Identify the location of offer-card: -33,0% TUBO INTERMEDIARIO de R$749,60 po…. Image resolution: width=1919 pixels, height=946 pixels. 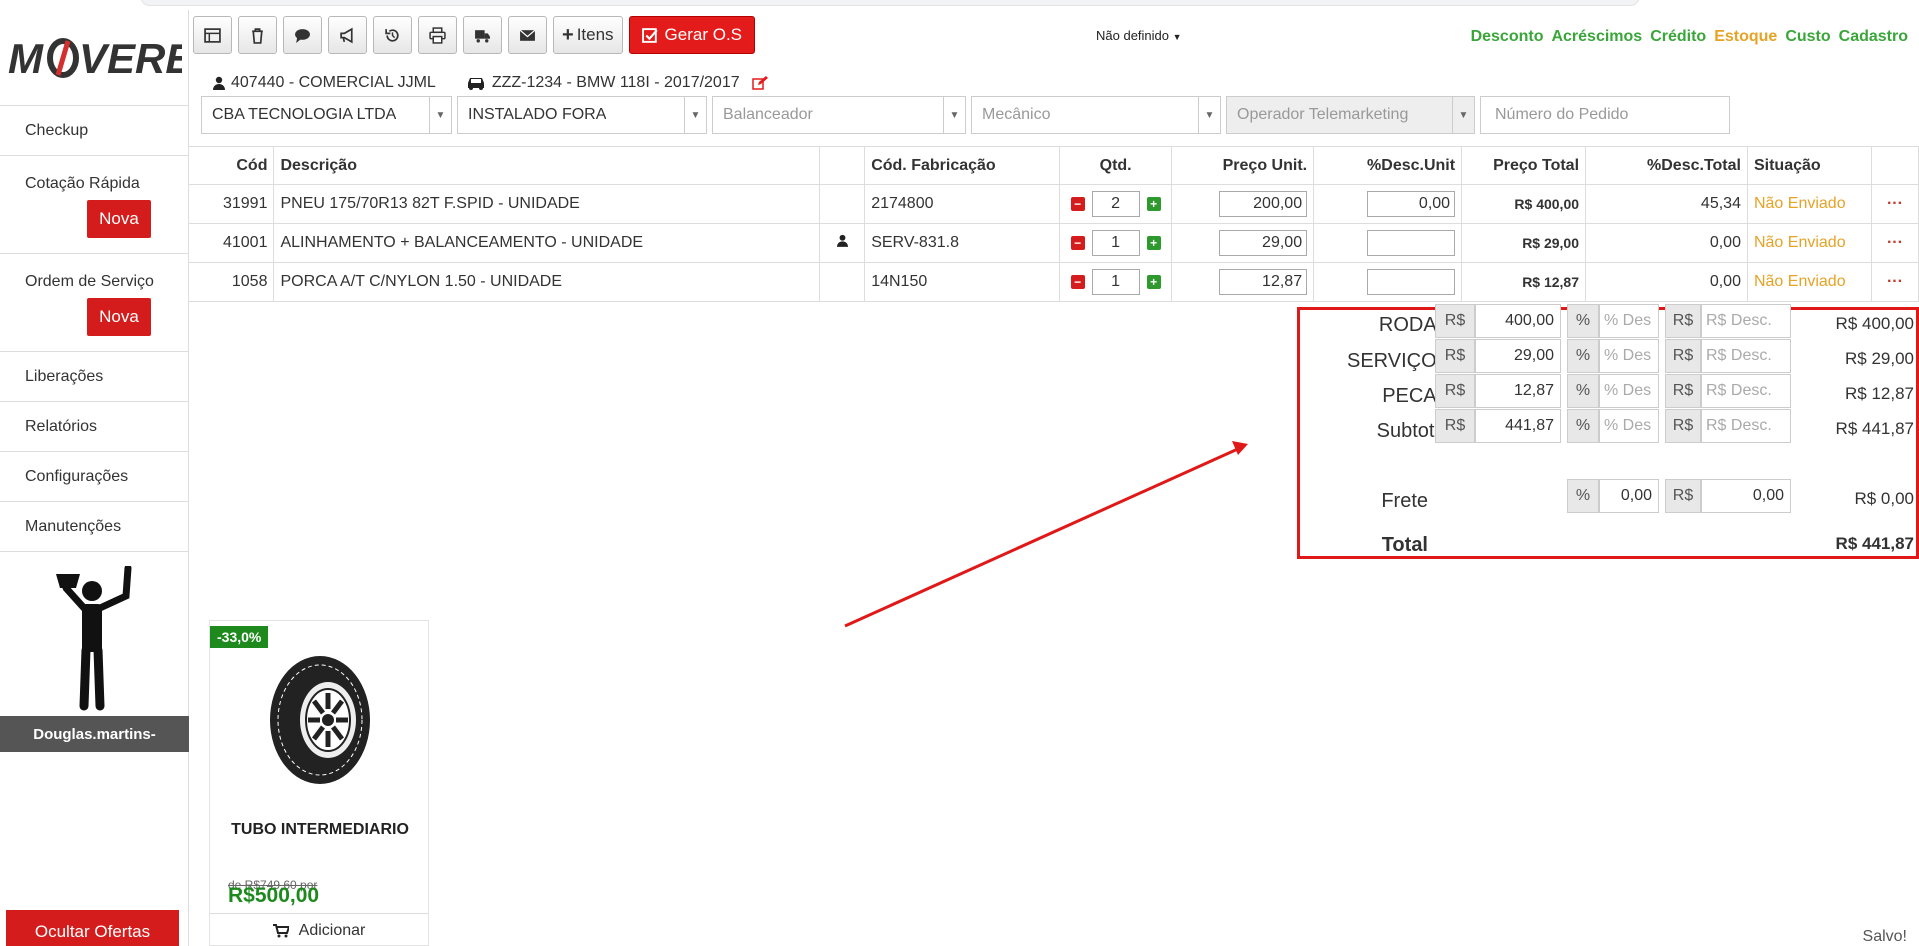
(319, 783).